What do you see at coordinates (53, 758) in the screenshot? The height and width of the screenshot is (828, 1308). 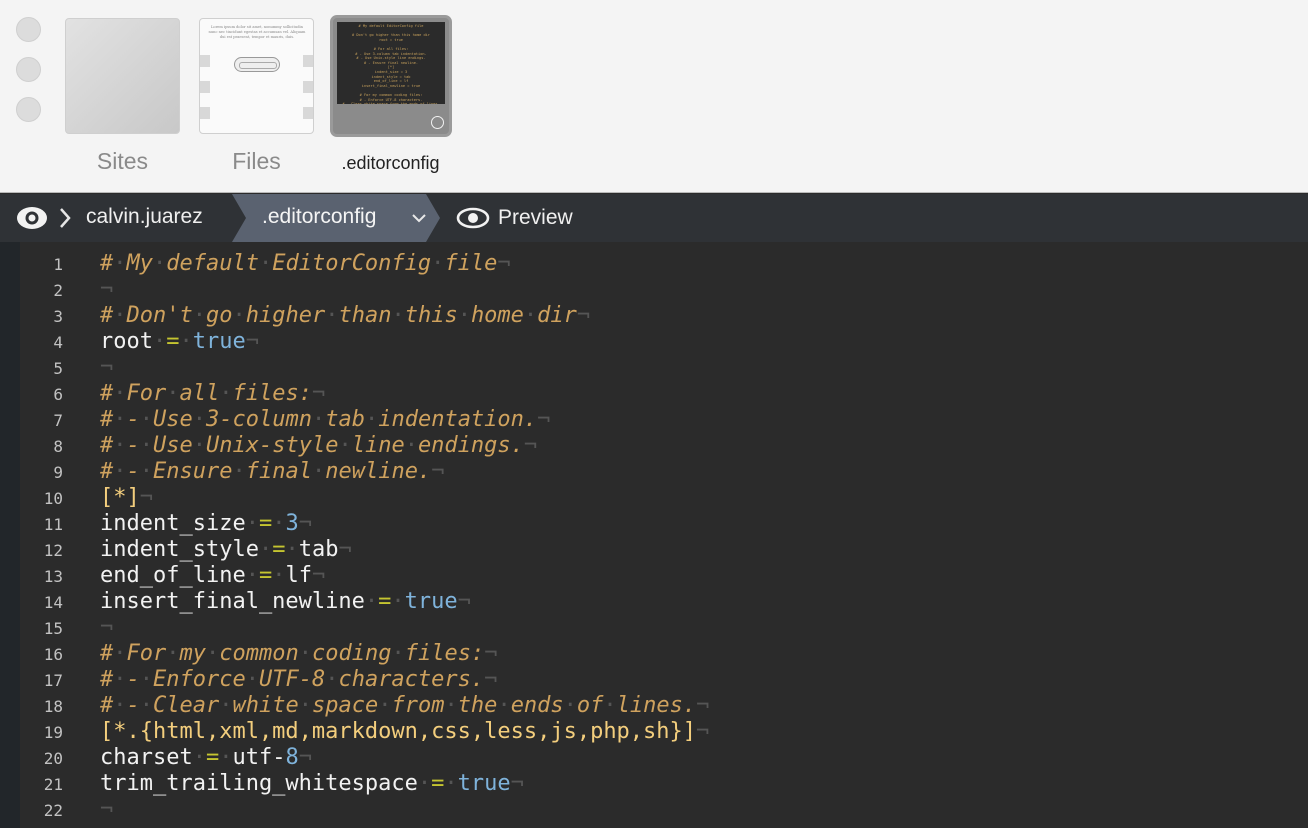 I see `line-number: 20` at bounding box center [53, 758].